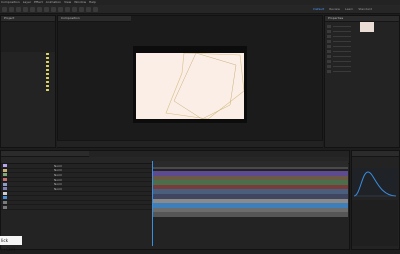  Describe the element at coordinates (367, 27) in the screenshot. I see `properties-preview-thumbnail` at that location.